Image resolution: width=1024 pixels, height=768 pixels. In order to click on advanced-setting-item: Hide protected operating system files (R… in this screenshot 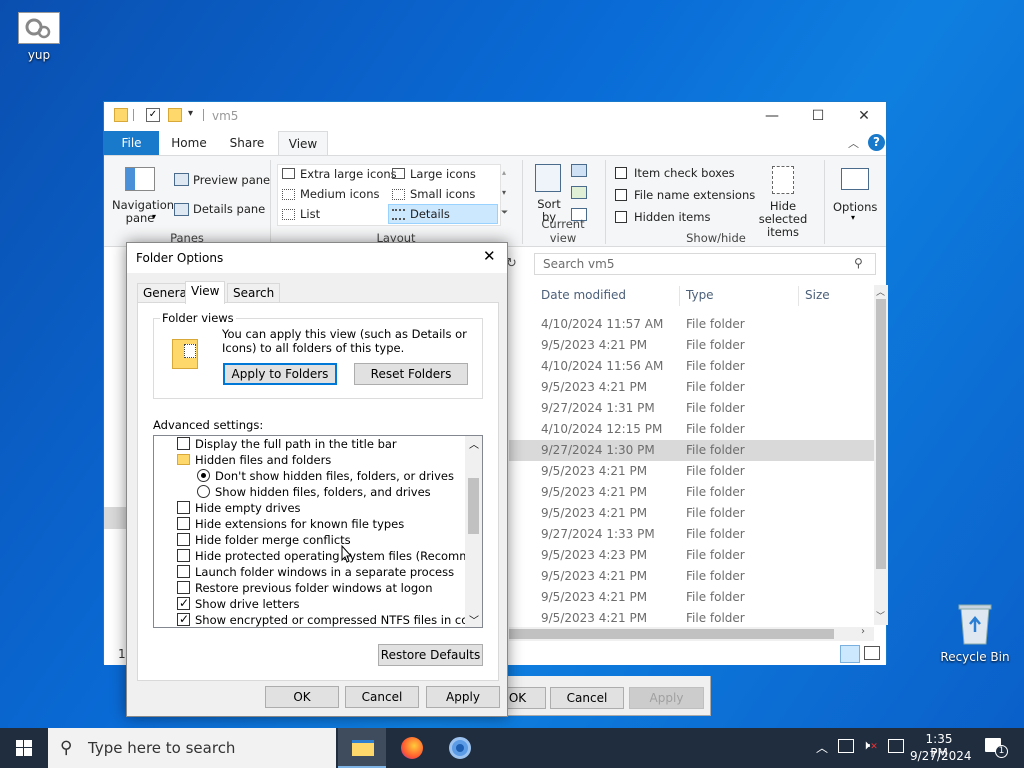, I will do `click(318, 556)`.